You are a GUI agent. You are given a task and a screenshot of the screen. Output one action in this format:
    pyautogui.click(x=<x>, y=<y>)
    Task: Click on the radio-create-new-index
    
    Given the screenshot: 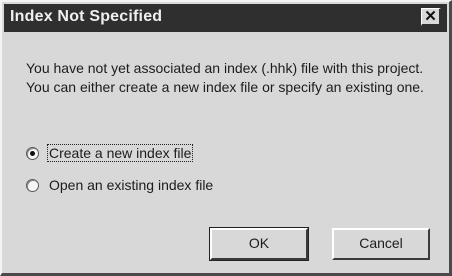 What is the action you would take?
    pyautogui.click(x=32, y=153)
    